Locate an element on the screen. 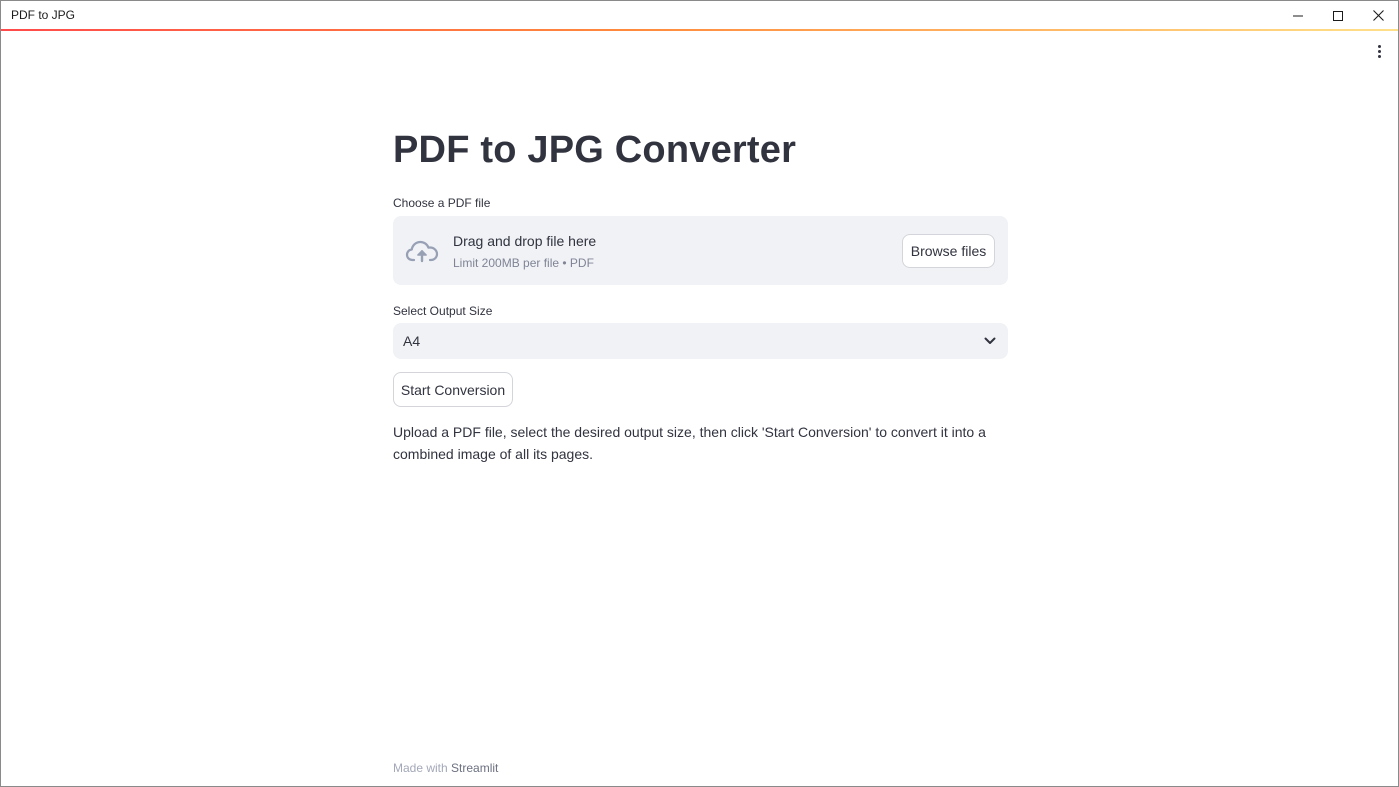 The image size is (1399, 787). minimize-button is located at coordinates (1298, 15).